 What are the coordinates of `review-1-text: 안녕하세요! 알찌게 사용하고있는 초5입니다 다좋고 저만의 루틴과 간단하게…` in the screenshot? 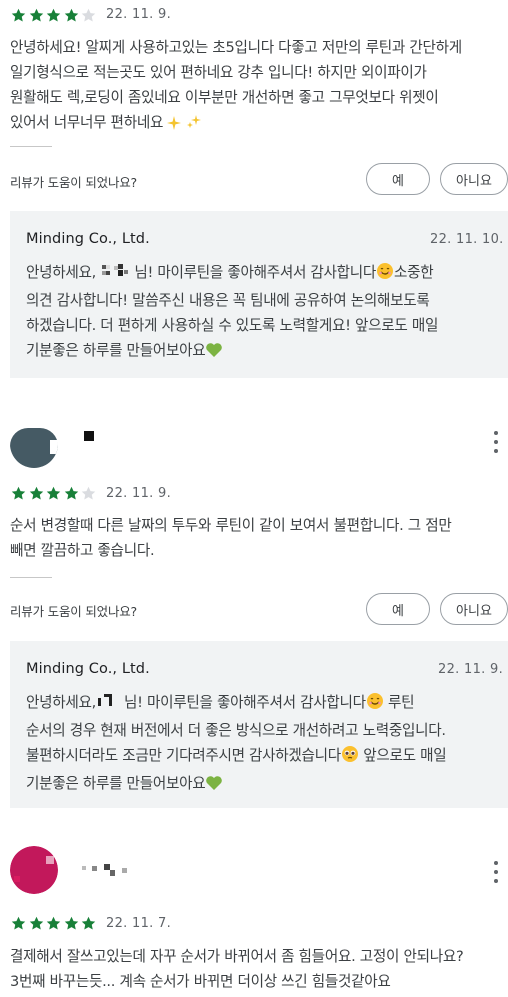 It's located at (256, 86).